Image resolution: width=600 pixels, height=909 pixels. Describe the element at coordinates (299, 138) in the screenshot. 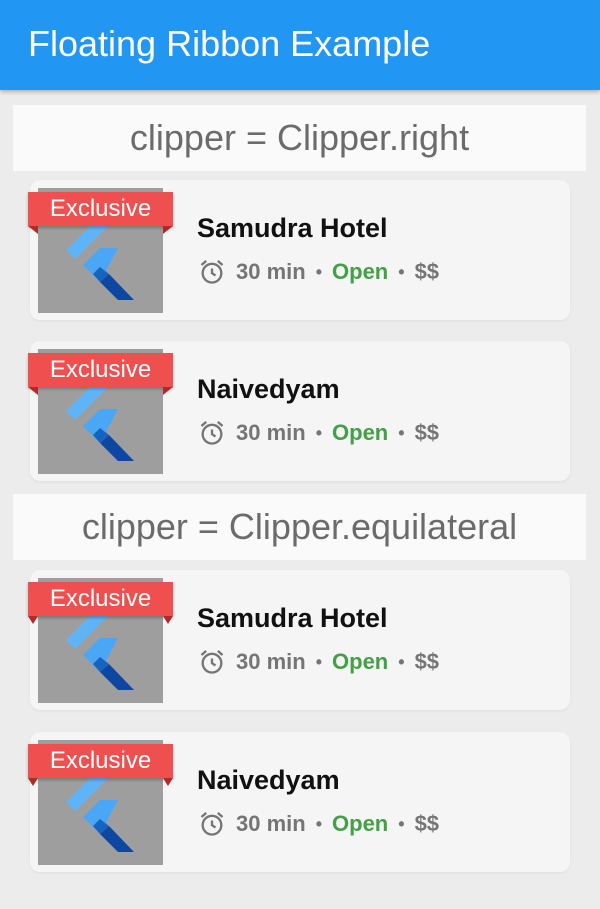

I see `section-header-right: clipper = Clipper.right` at that location.